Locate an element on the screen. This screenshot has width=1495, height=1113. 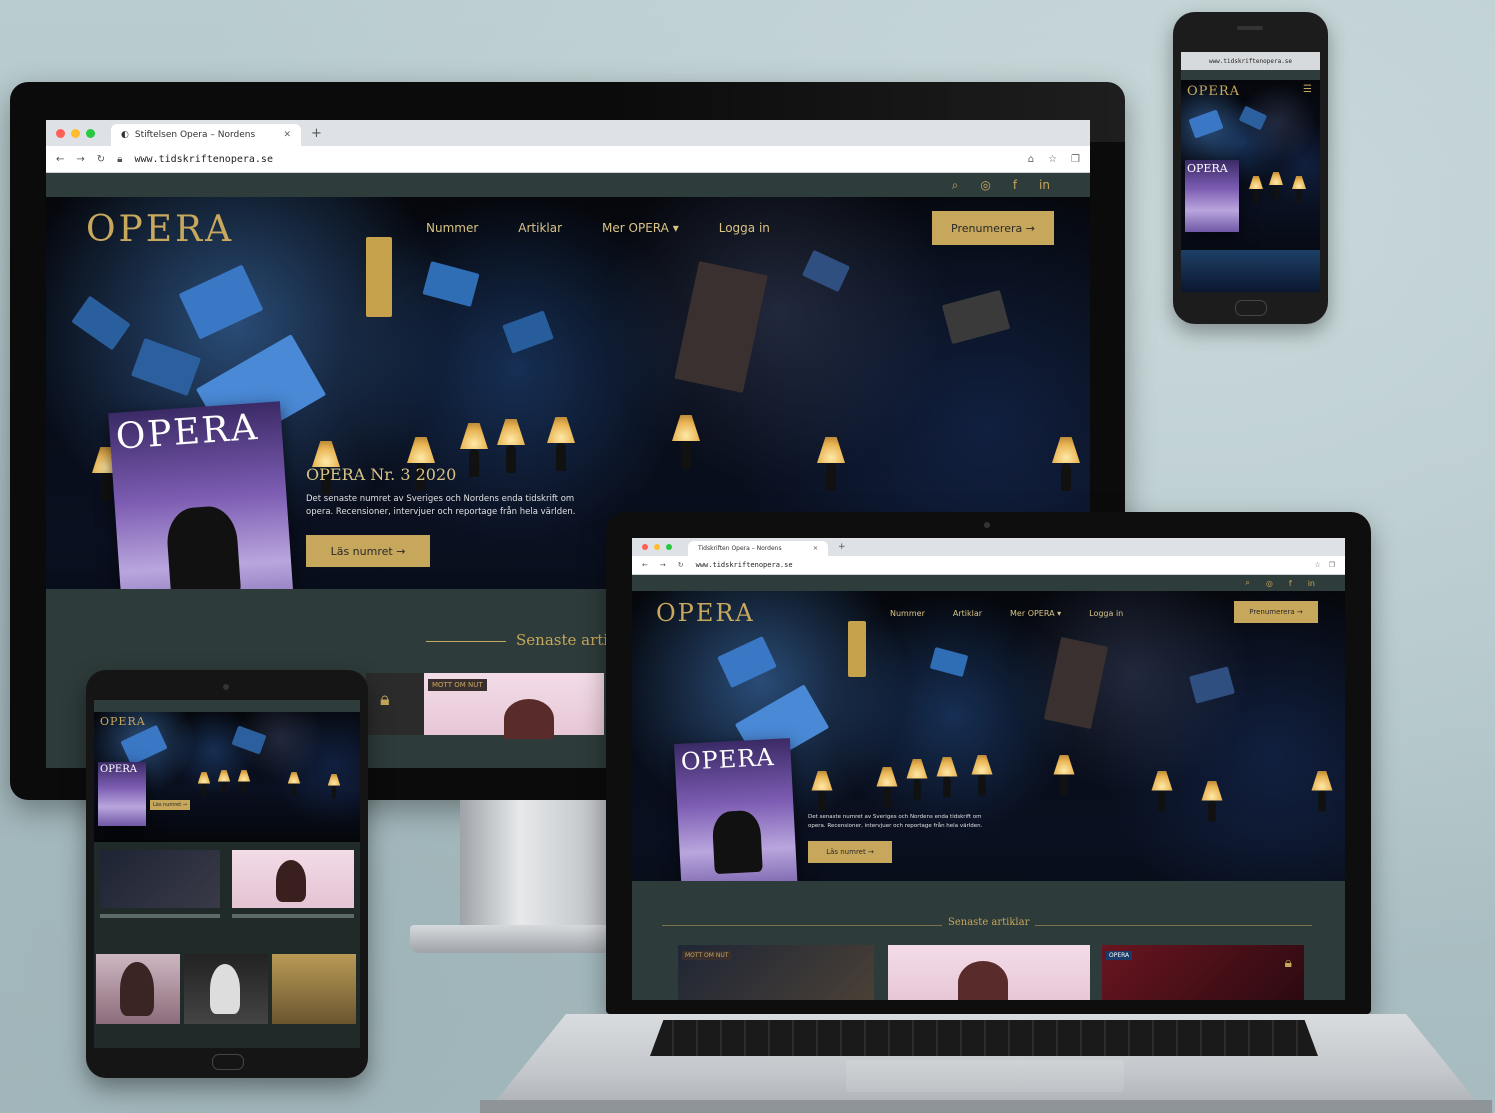
laptop-trackpad is located at coordinates (985, 1076).